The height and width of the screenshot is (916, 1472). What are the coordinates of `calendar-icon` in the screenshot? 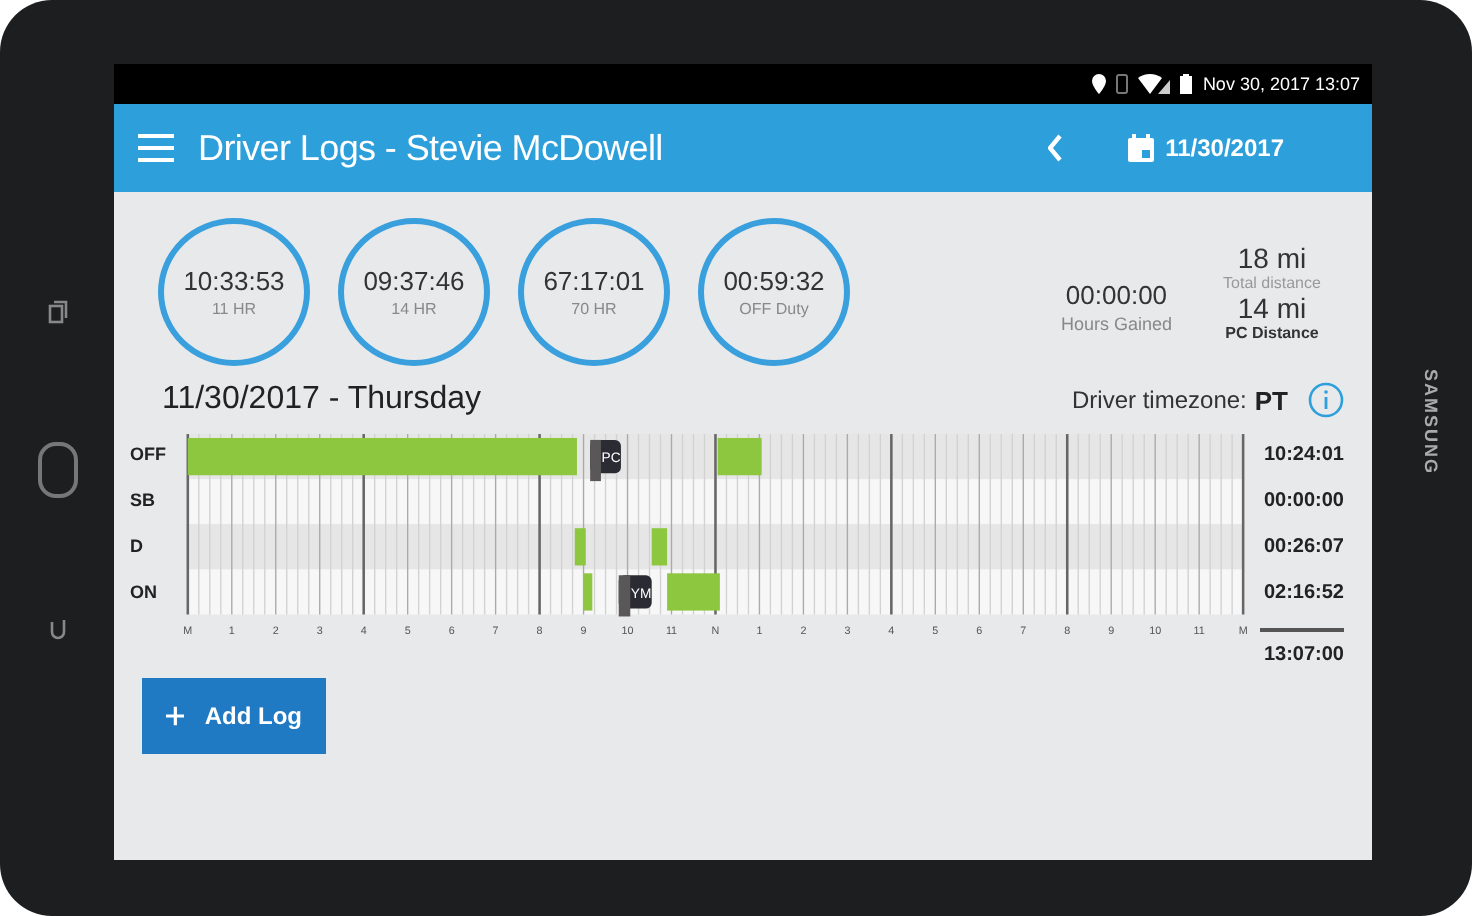 It's located at (1140, 148).